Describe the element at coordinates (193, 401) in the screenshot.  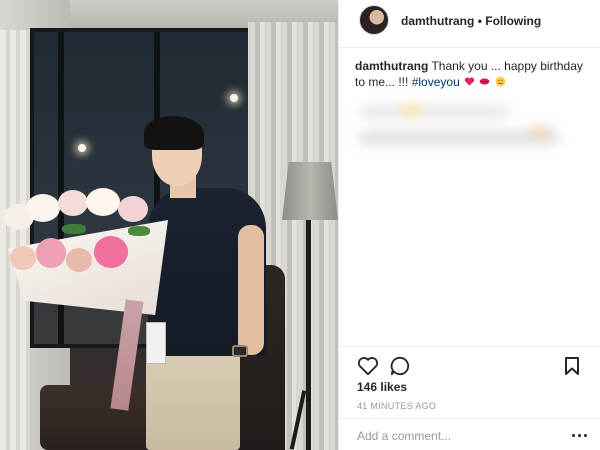
I see `person-pants` at that location.